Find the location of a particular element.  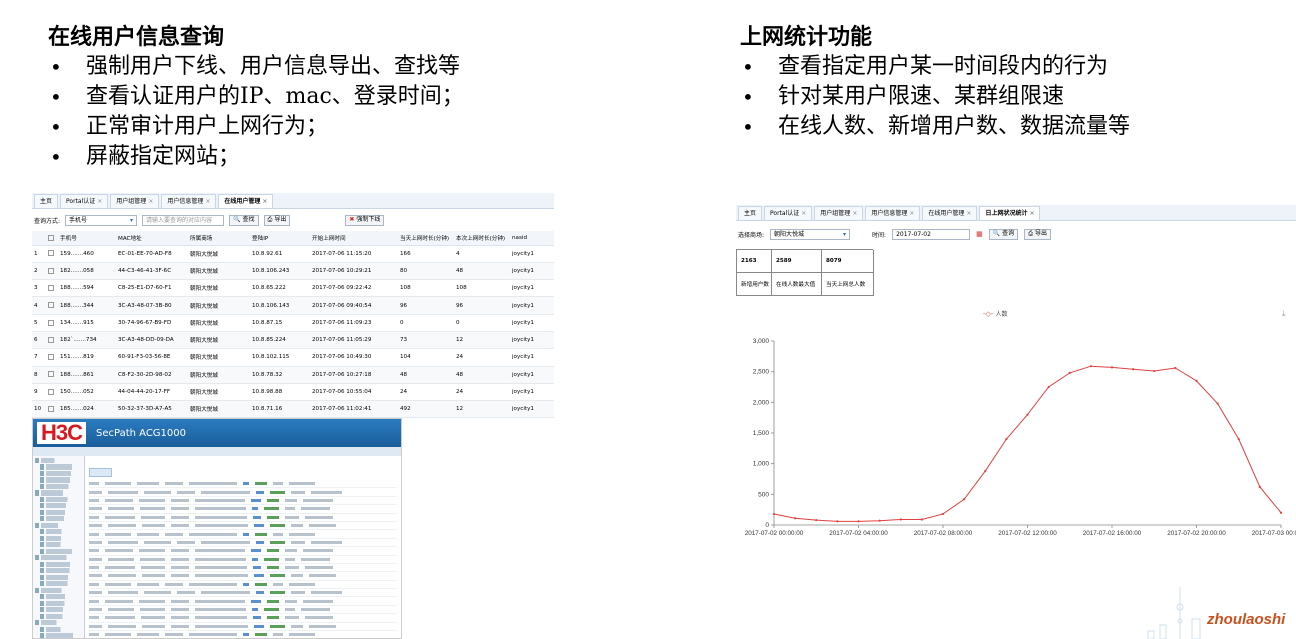

force-offline-button: ✖ 强制下线 is located at coordinates (365, 220).